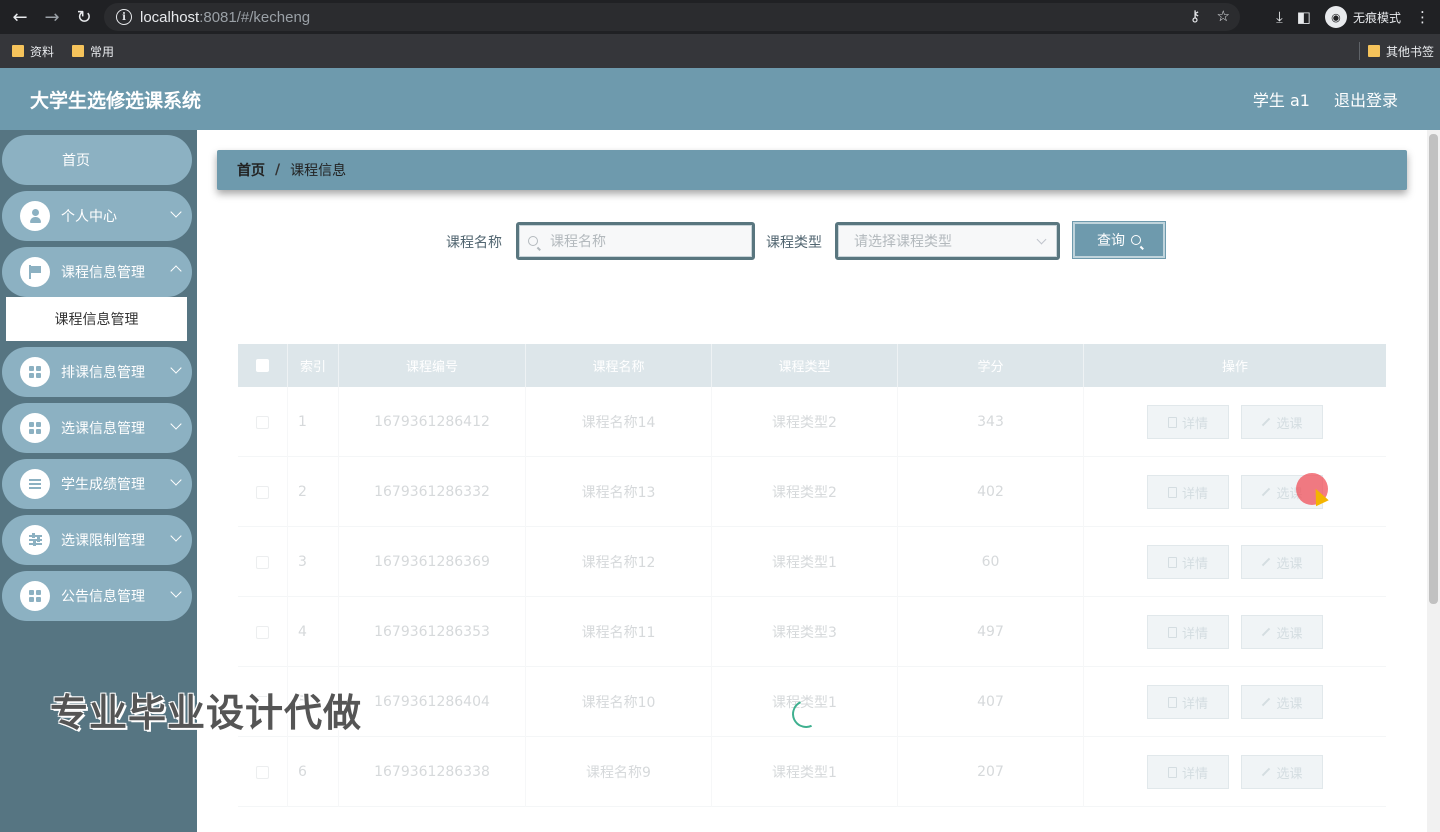 The height and width of the screenshot is (832, 1440). What do you see at coordinates (313, 632) in the screenshot?
I see `cell-index: 4` at bounding box center [313, 632].